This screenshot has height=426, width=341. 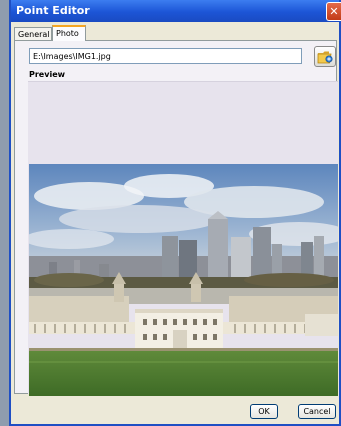 What do you see at coordinates (165, 56) in the screenshot?
I see `file-path-input` at bounding box center [165, 56].